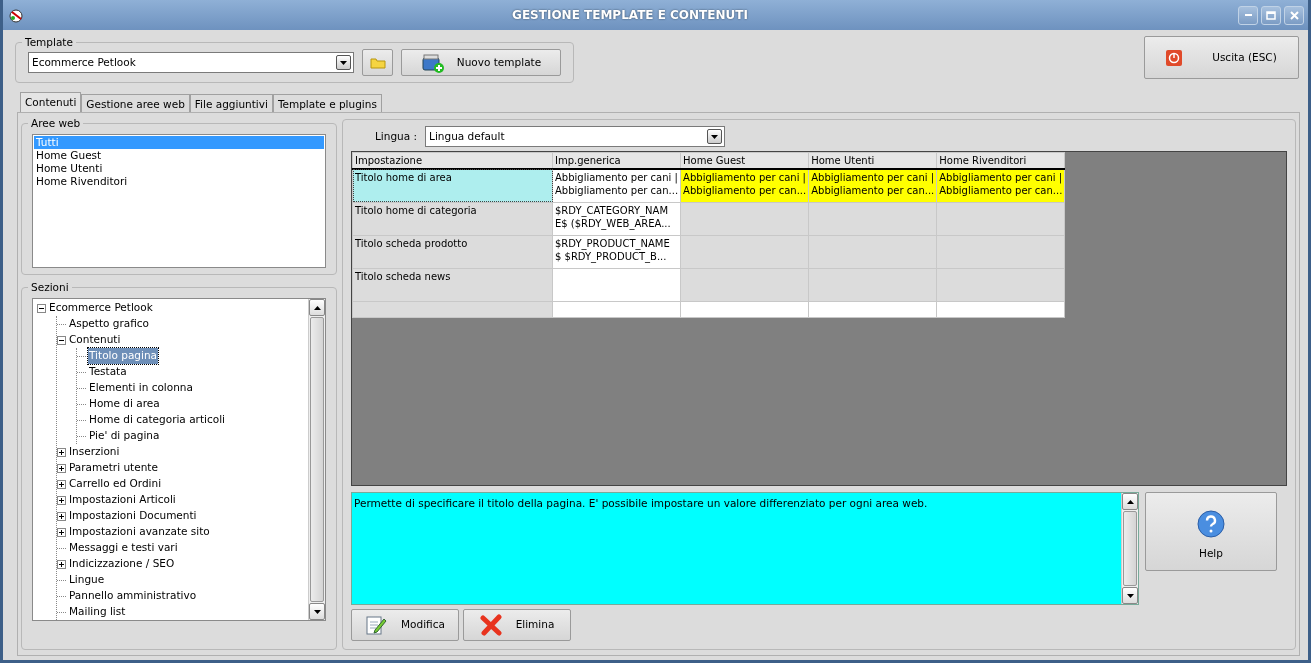  Describe the element at coordinates (123, 548) in the screenshot. I see `tree-item: Messaggi e testi vari` at that location.